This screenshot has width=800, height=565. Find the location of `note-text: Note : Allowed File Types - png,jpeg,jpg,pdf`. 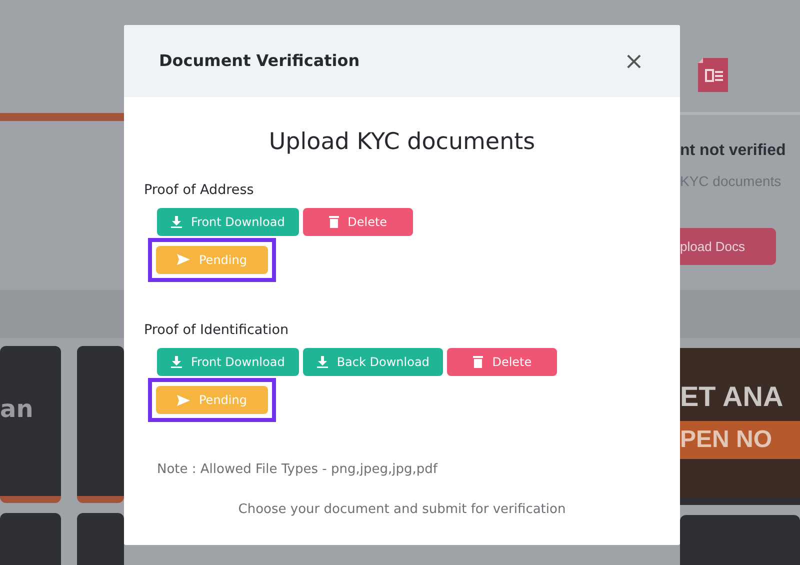

note-text: Note : Allowed File Types - png,jpeg,jpg,pdf is located at coordinates (298, 470).